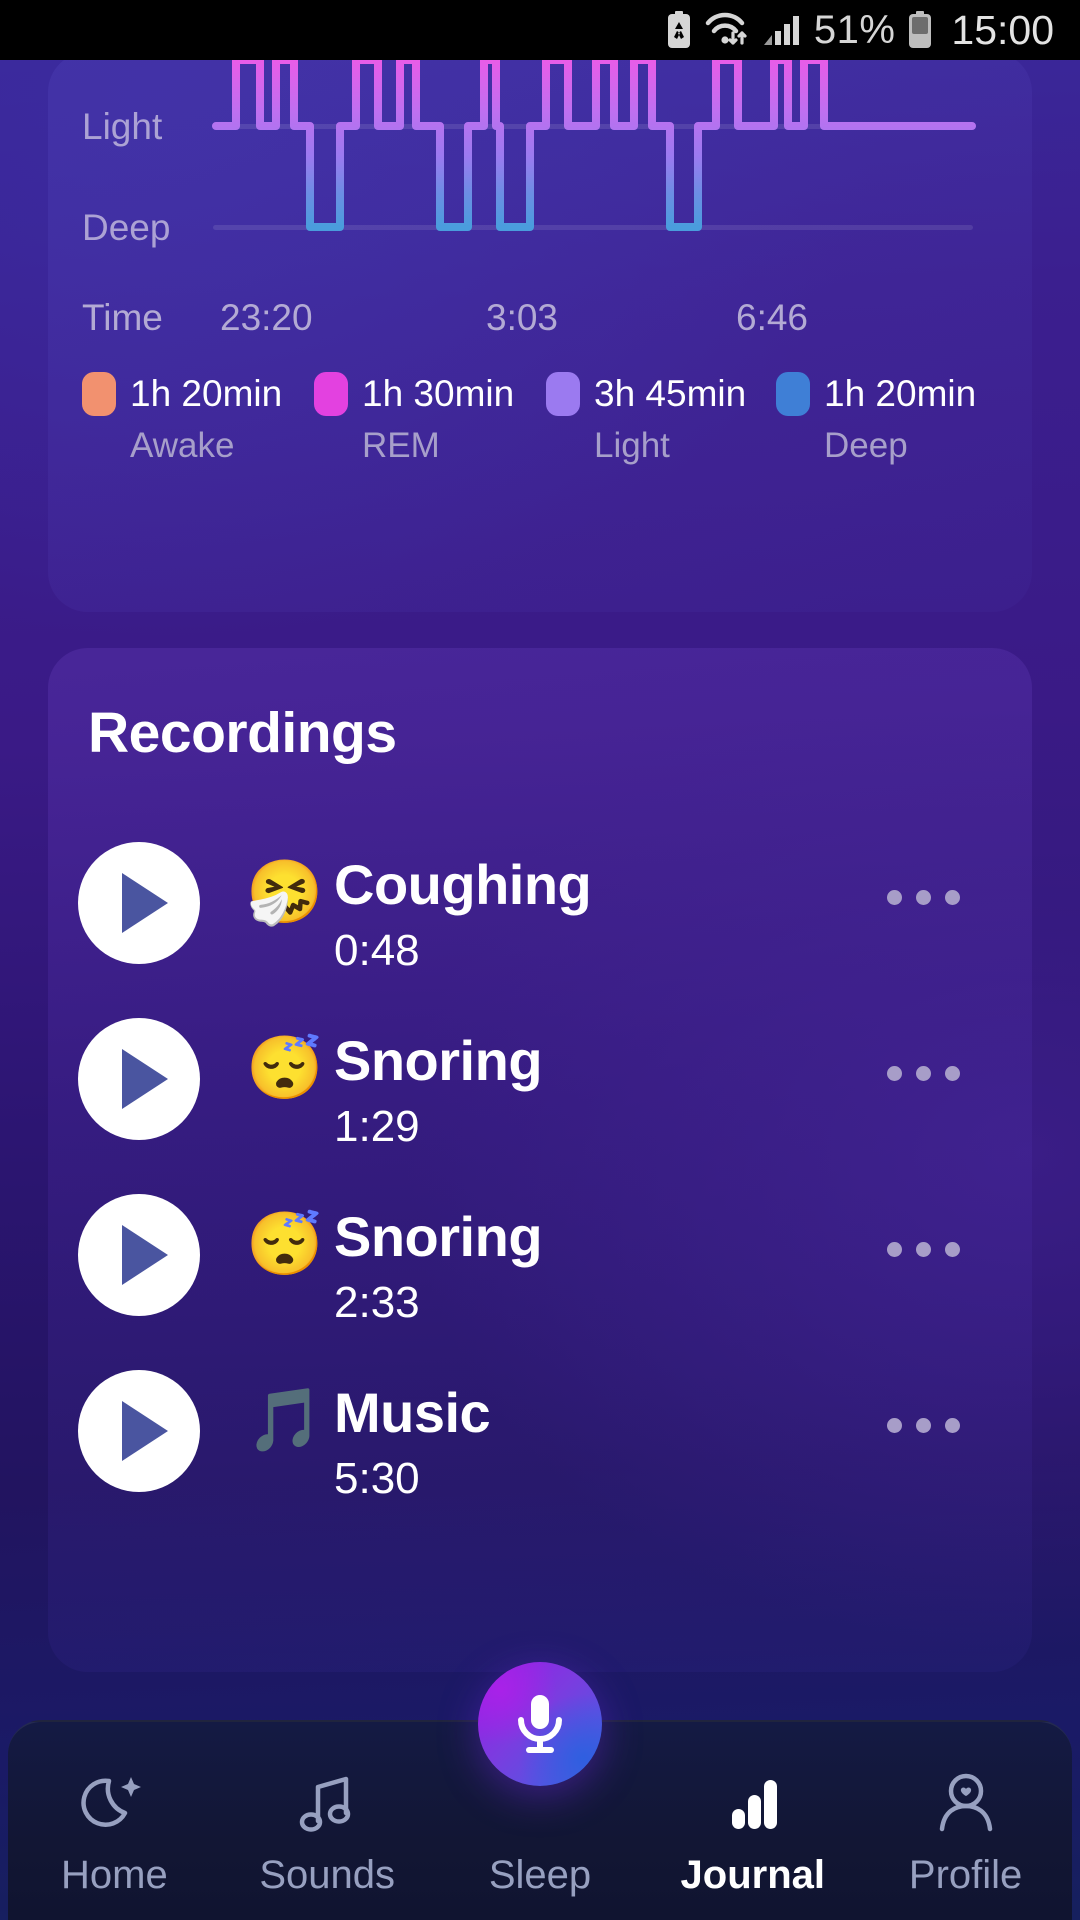 This screenshot has height=1920, width=1080. What do you see at coordinates (438, 393) in the screenshot?
I see `legend-value-rem: 1h 30min` at bounding box center [438, 393].